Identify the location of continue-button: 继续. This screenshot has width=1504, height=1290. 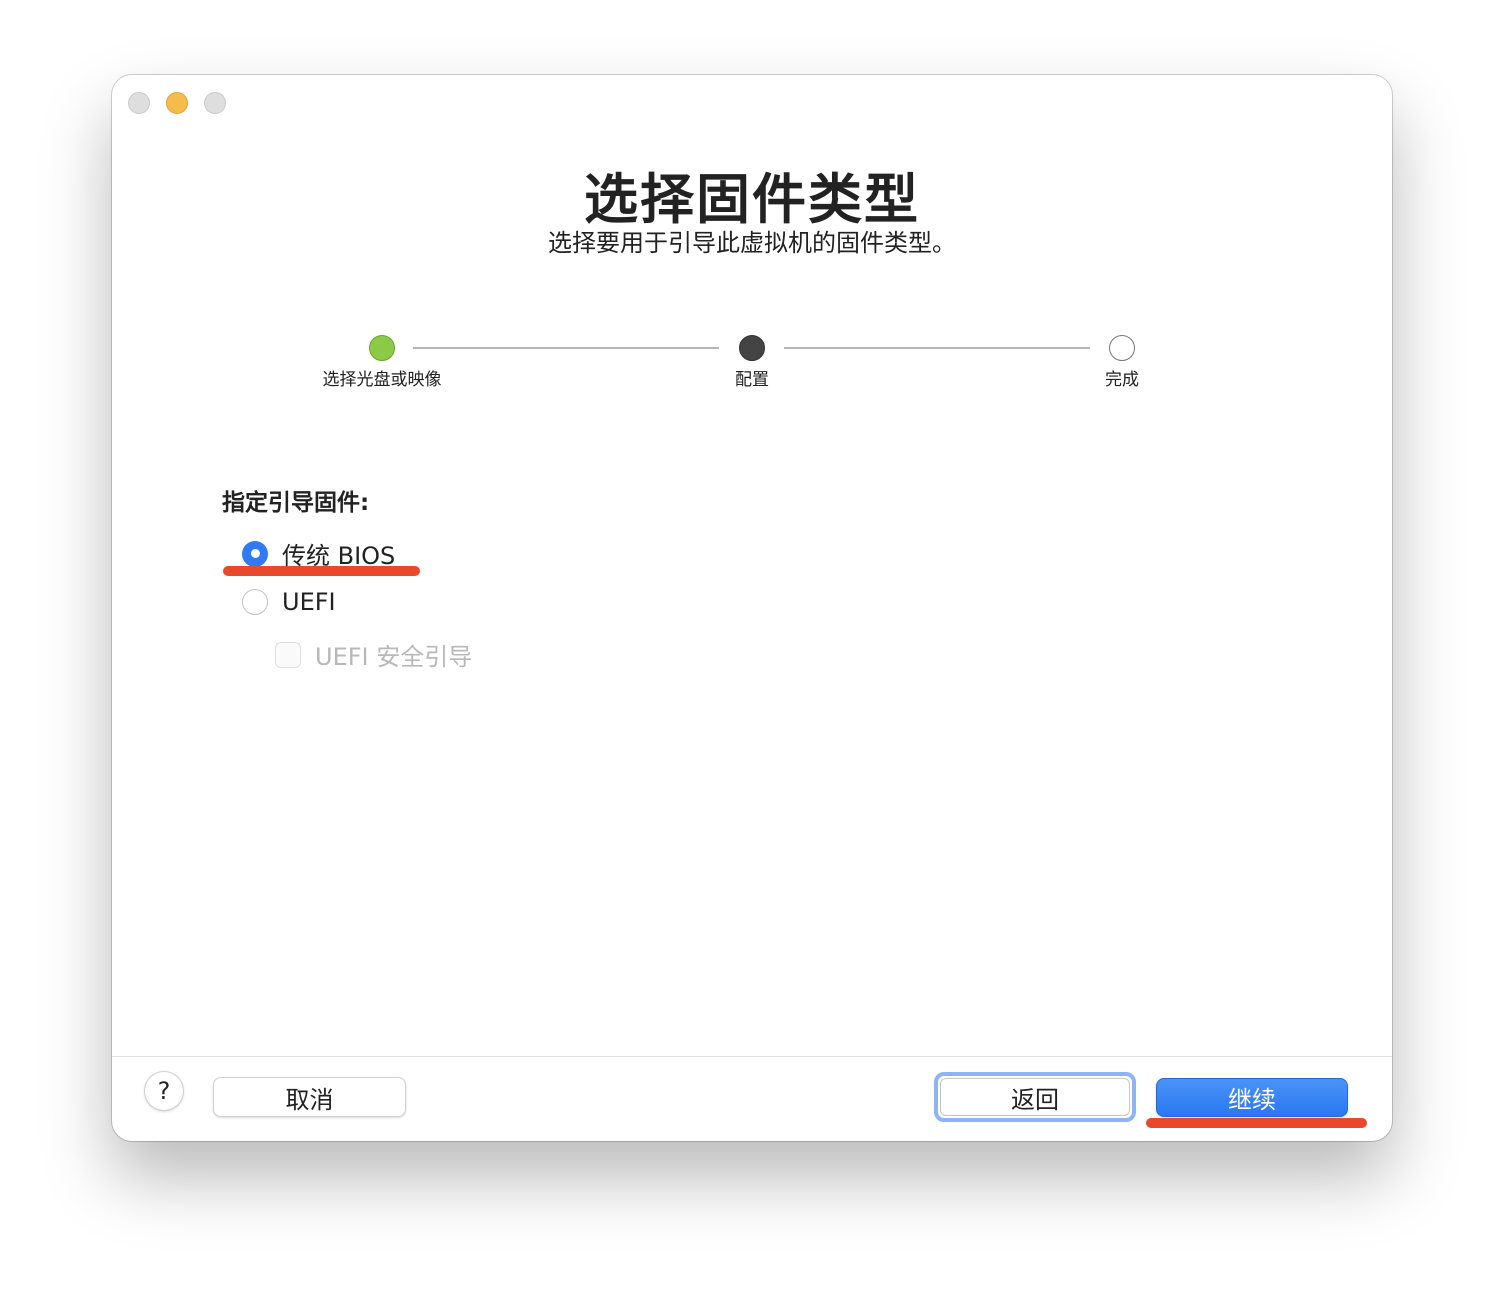
(1252, 1097).